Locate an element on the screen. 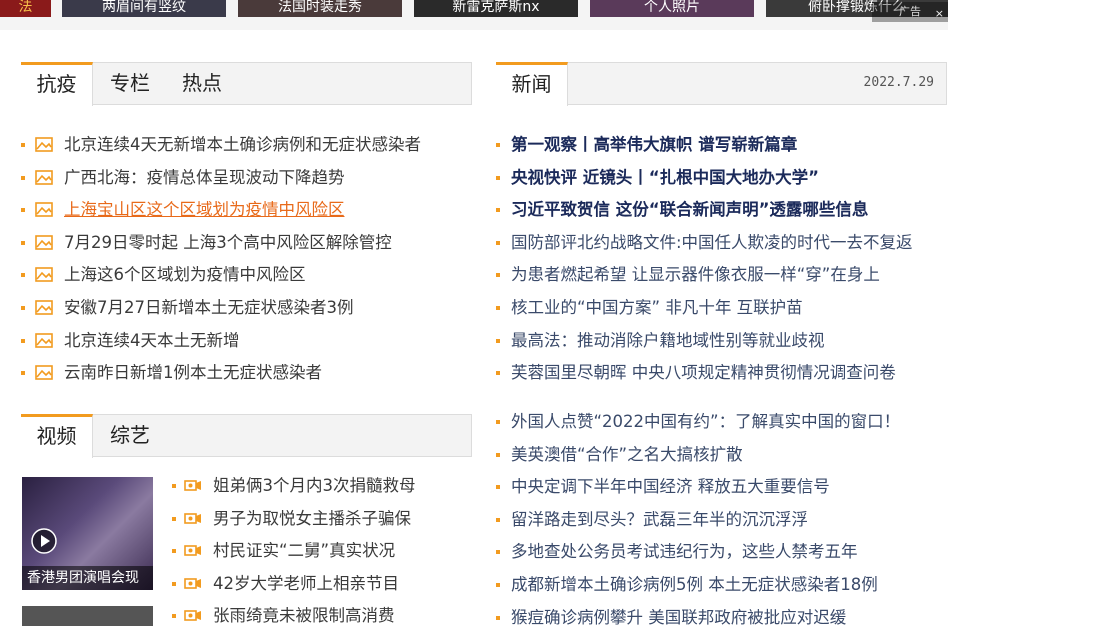  list-item: 核工业的“中国方案” 非凡十年 互联护苗 is located at coordinates (721, 308).